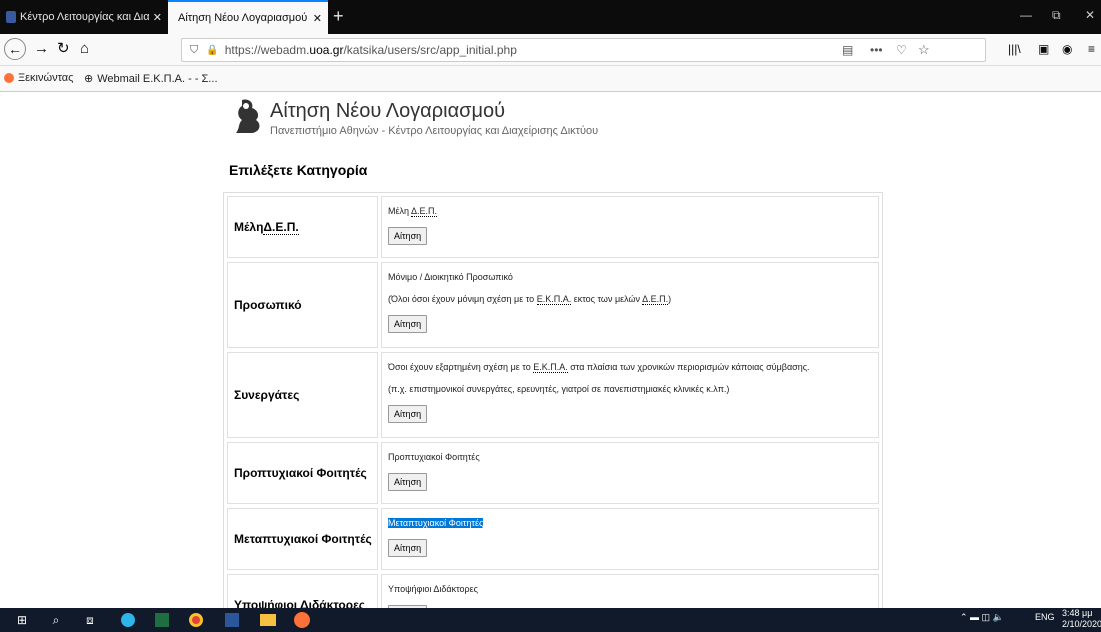 The height and width of the screenshot is (632, 1101). Describe the element at coordinates (298, 170) in the screenshot. I see `category-heading: Επιλέξετε Κατηγορία` at that location.